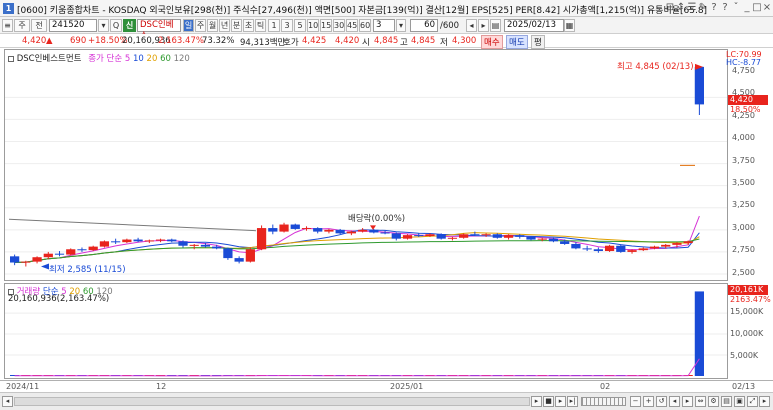 The height and width of the screenshot is (410, 773). I want to click on open-price: 4,845, so click(386, 41).